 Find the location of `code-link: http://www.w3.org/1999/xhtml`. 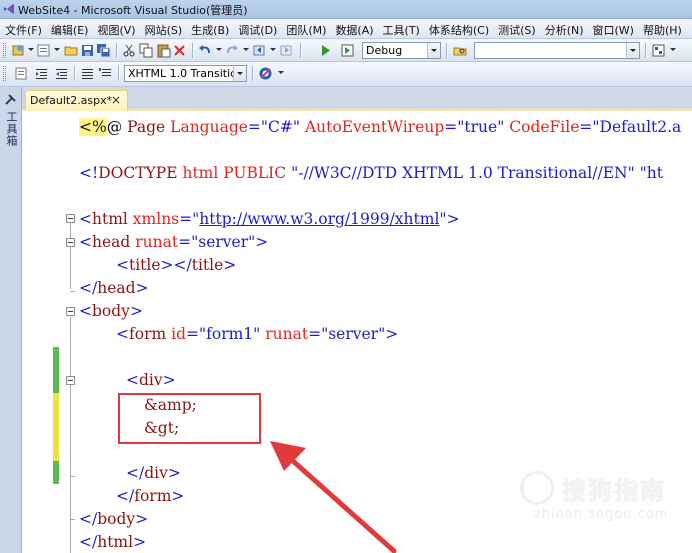

code-link: http://www.w3.org/1999/xhtml is located at coordinates (319, 219).